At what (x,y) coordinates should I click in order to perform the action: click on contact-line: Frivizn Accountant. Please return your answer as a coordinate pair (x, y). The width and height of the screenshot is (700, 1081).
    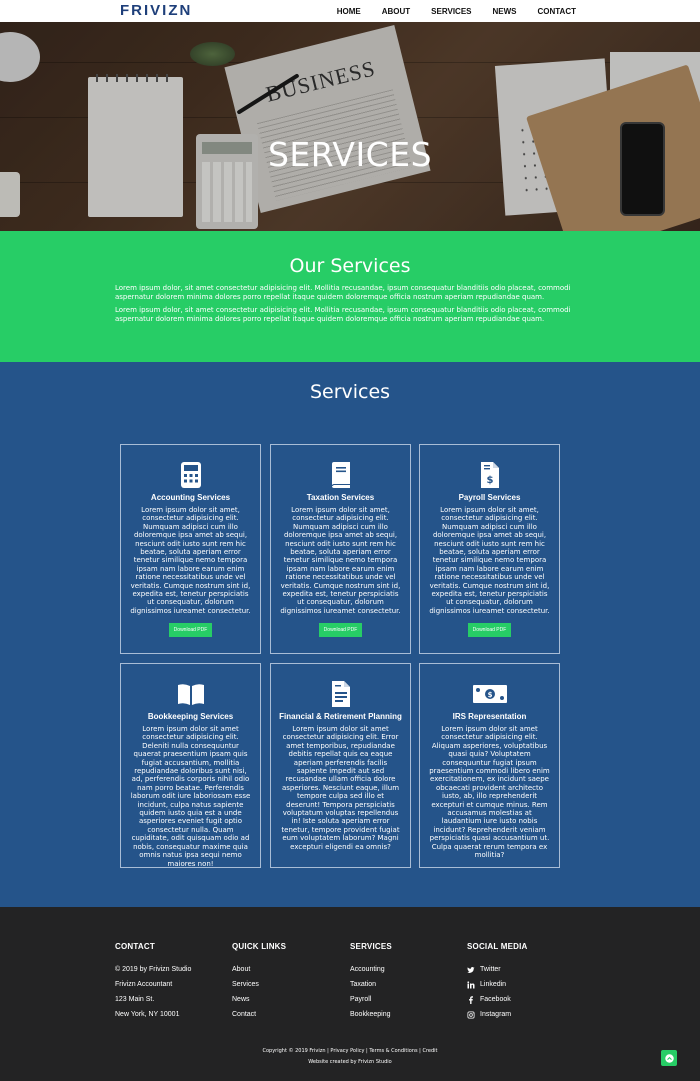
    Looking at the image, I should click on (144, 984).